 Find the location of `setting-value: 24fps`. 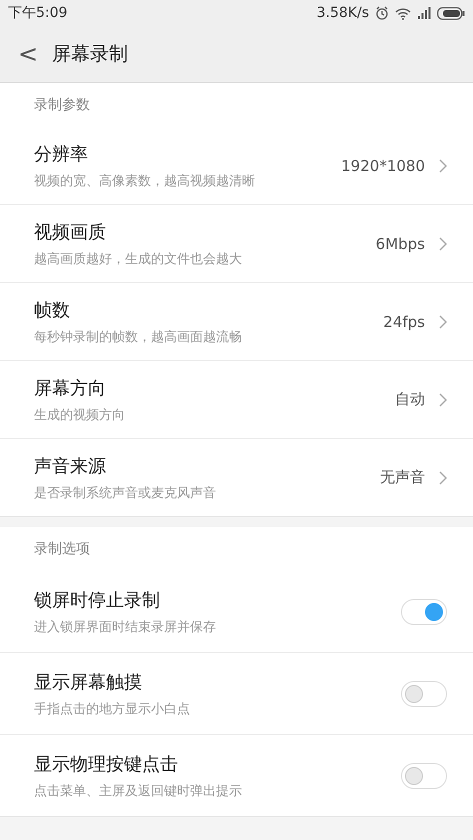

setting-value: 24fps is located at coordinates (404, 321).